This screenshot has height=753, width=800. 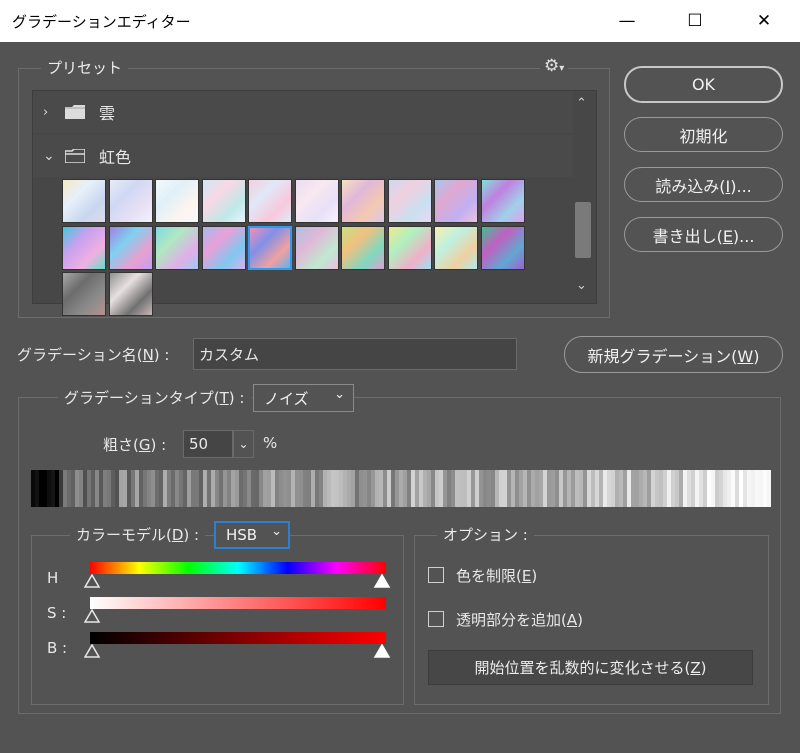 I want to click on preset-folder-rainbow: ⌄ 虹色, so click(x=303, y=156).